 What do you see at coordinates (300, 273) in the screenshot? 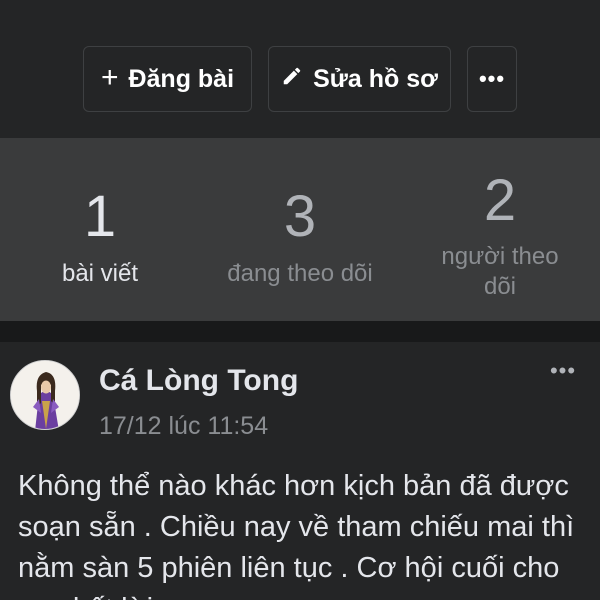
I see `stat-following-label: đang theo dõi` at bounding box center [300, 273].